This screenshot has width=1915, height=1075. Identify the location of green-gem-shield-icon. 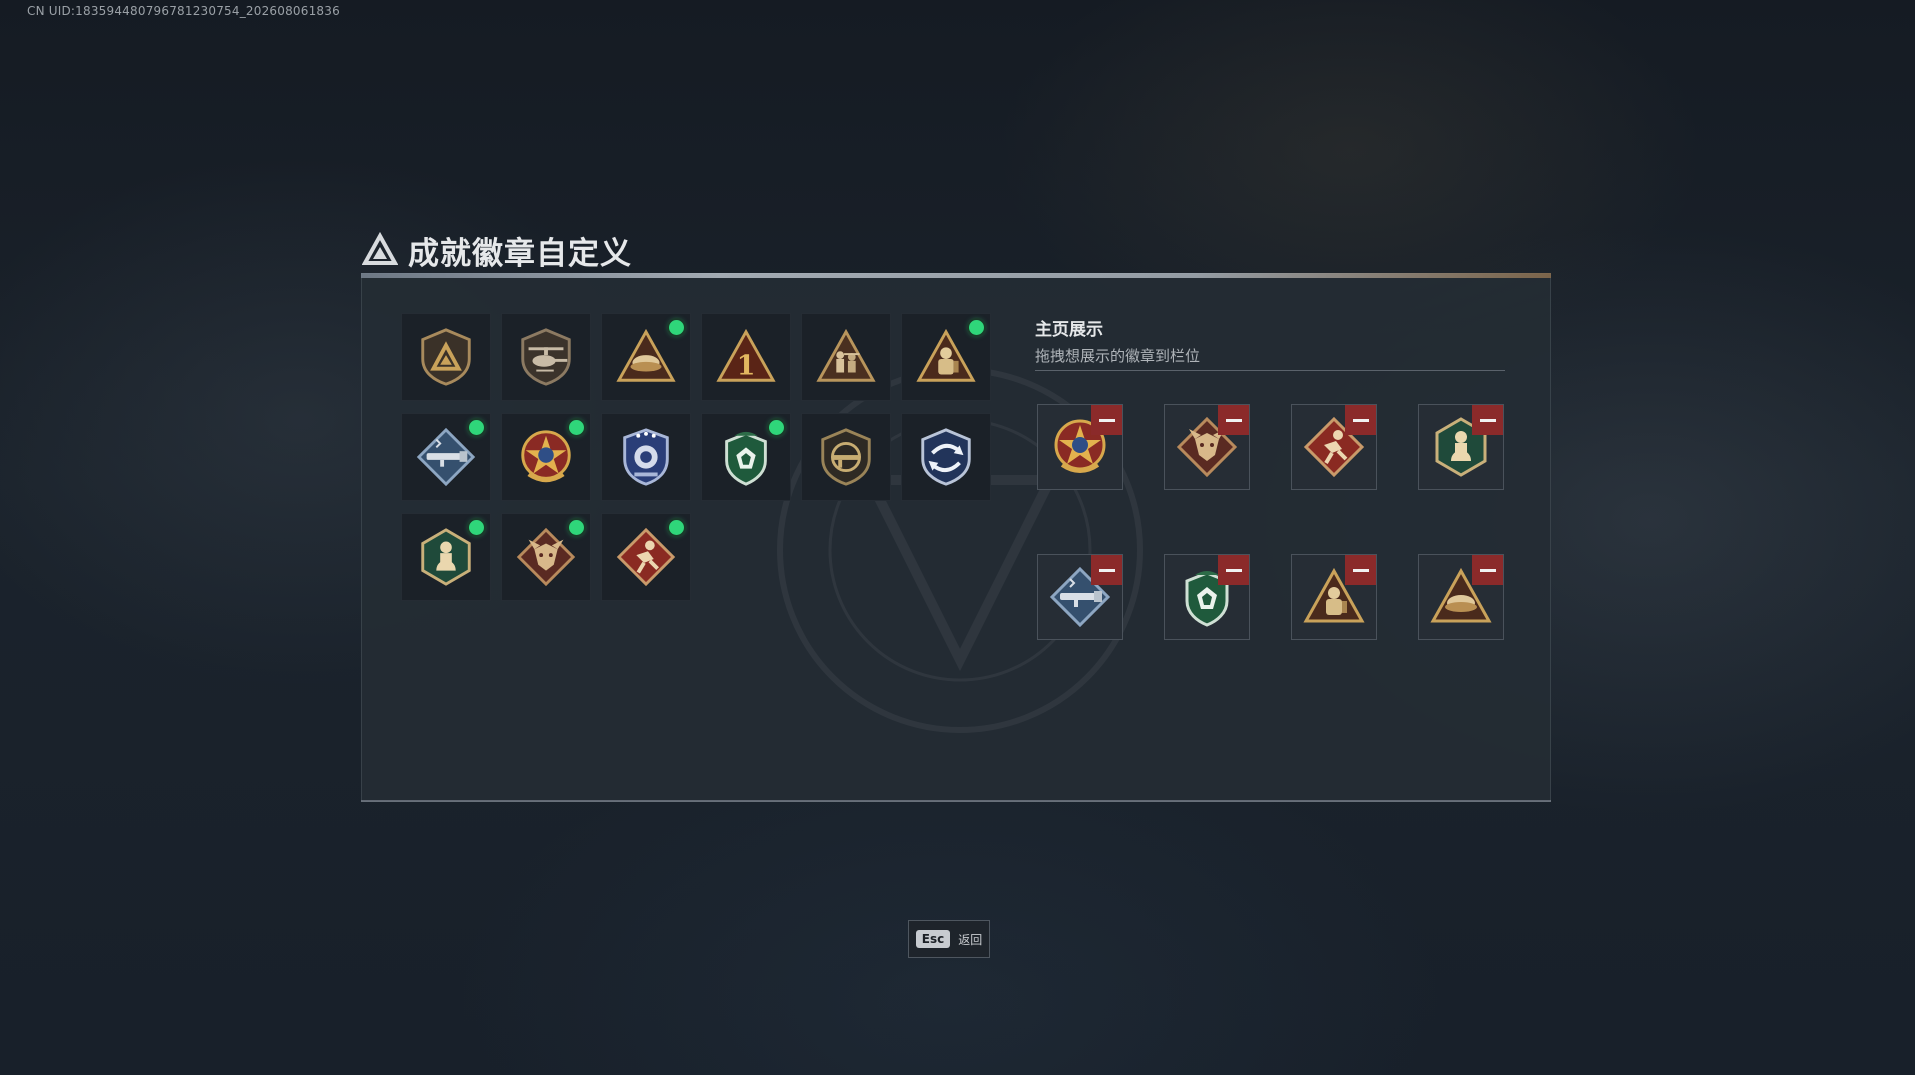
(746, 457).